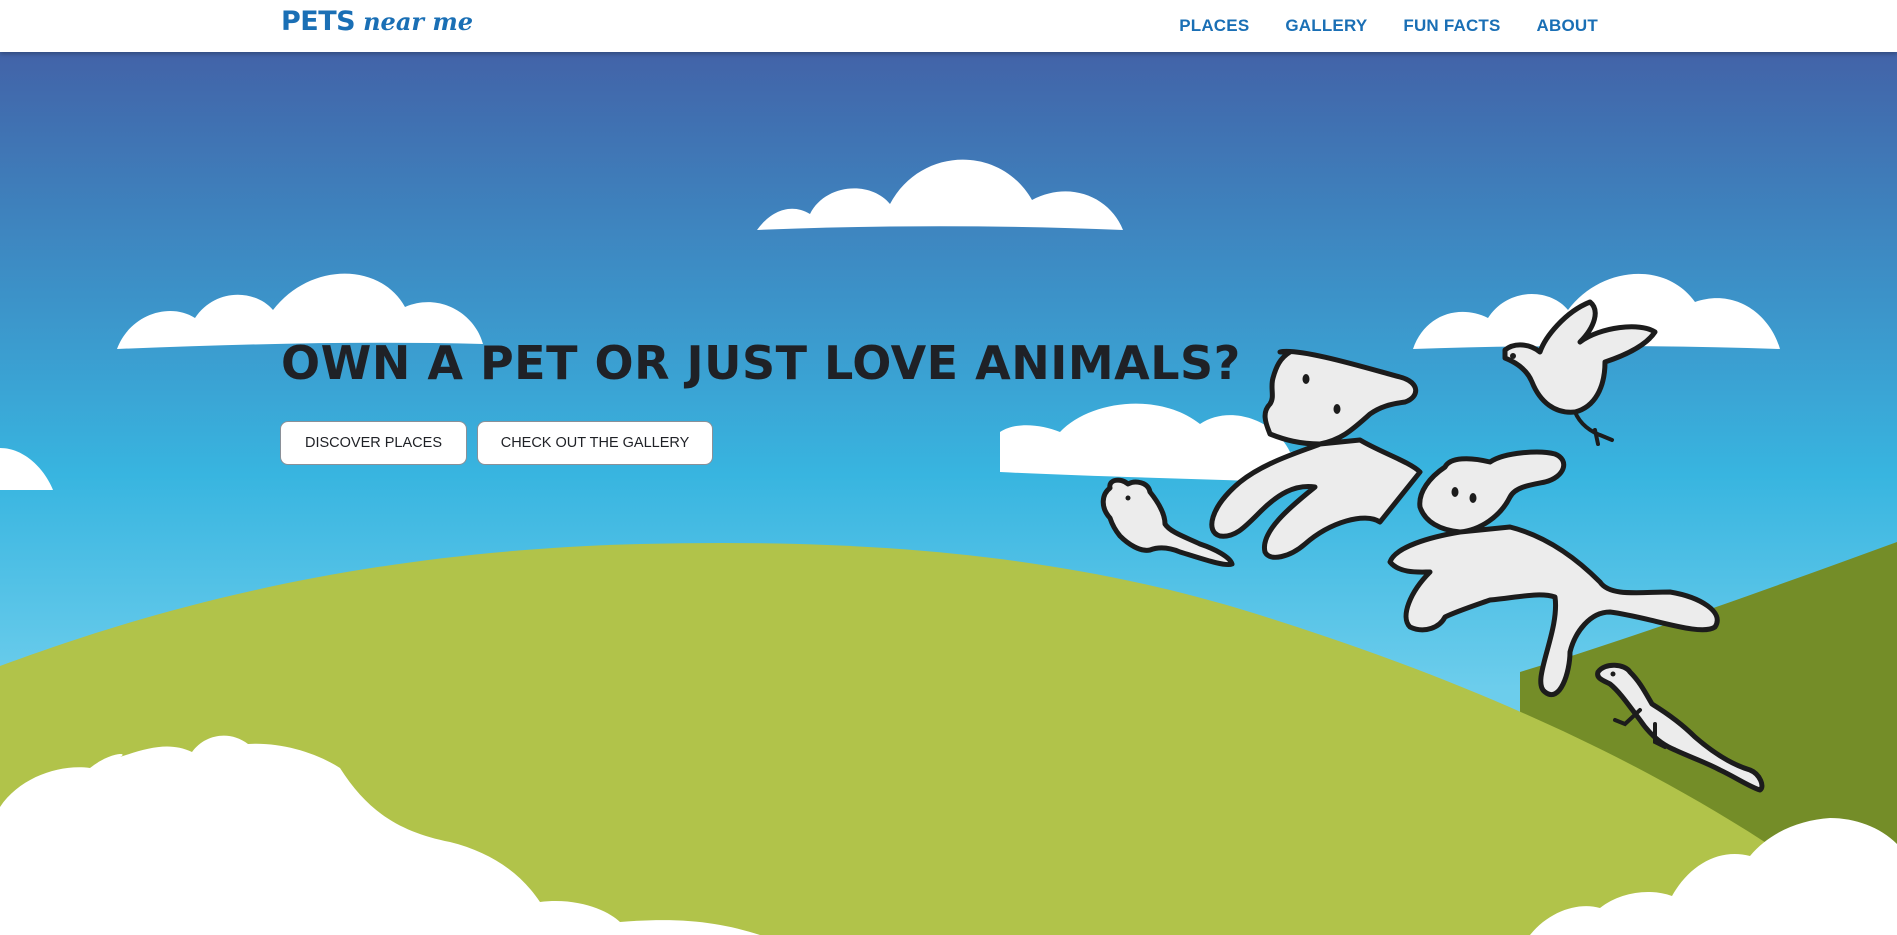 The width and height of the screenshot is (1897, 935). Describe the element at coordinates (1451, 26) in the screenshot. I see `nav-link-fun-facts: FUN FACTS` at that location.